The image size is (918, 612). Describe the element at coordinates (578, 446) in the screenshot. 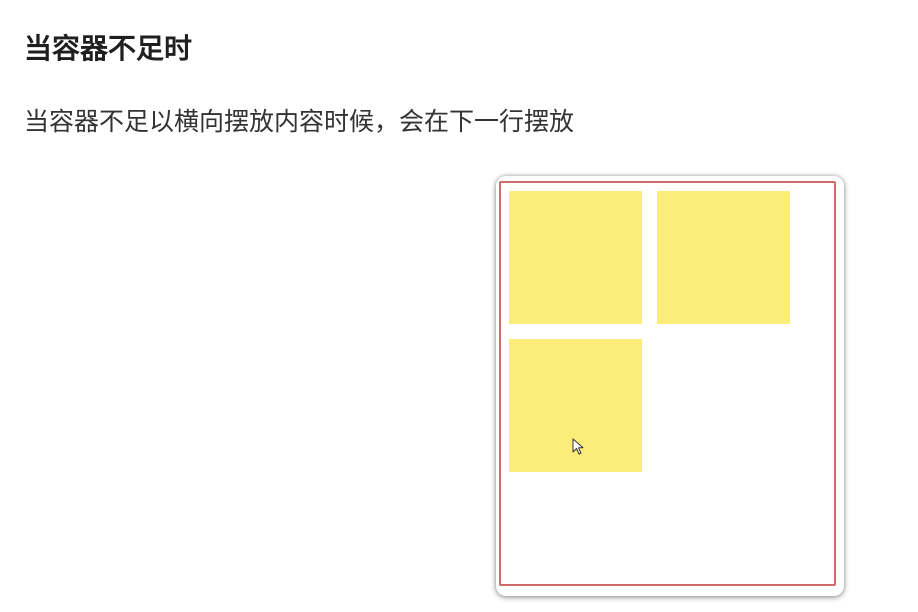

I see `mouse-pointer-icon` at that location.